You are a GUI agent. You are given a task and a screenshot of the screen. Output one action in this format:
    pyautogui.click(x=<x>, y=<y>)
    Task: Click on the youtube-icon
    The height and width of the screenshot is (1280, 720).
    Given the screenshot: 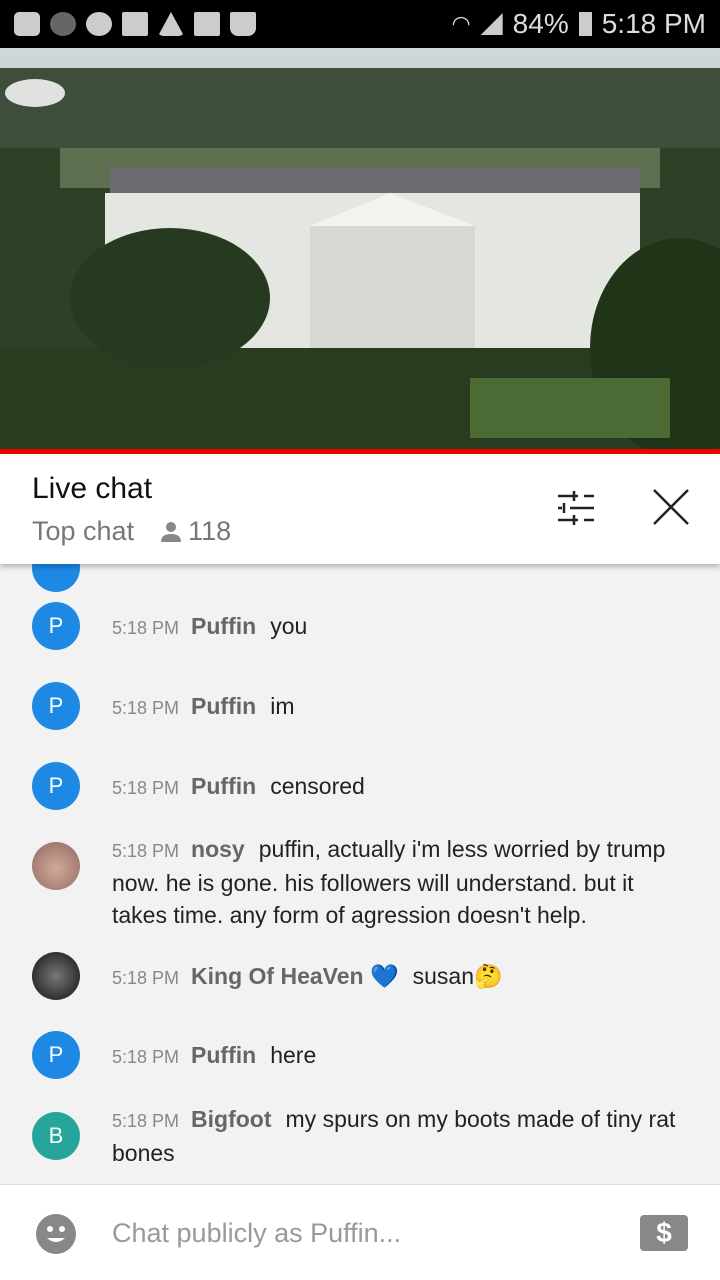 What is the action you would take?
    pyautogui.click(x=27, y=24)
    